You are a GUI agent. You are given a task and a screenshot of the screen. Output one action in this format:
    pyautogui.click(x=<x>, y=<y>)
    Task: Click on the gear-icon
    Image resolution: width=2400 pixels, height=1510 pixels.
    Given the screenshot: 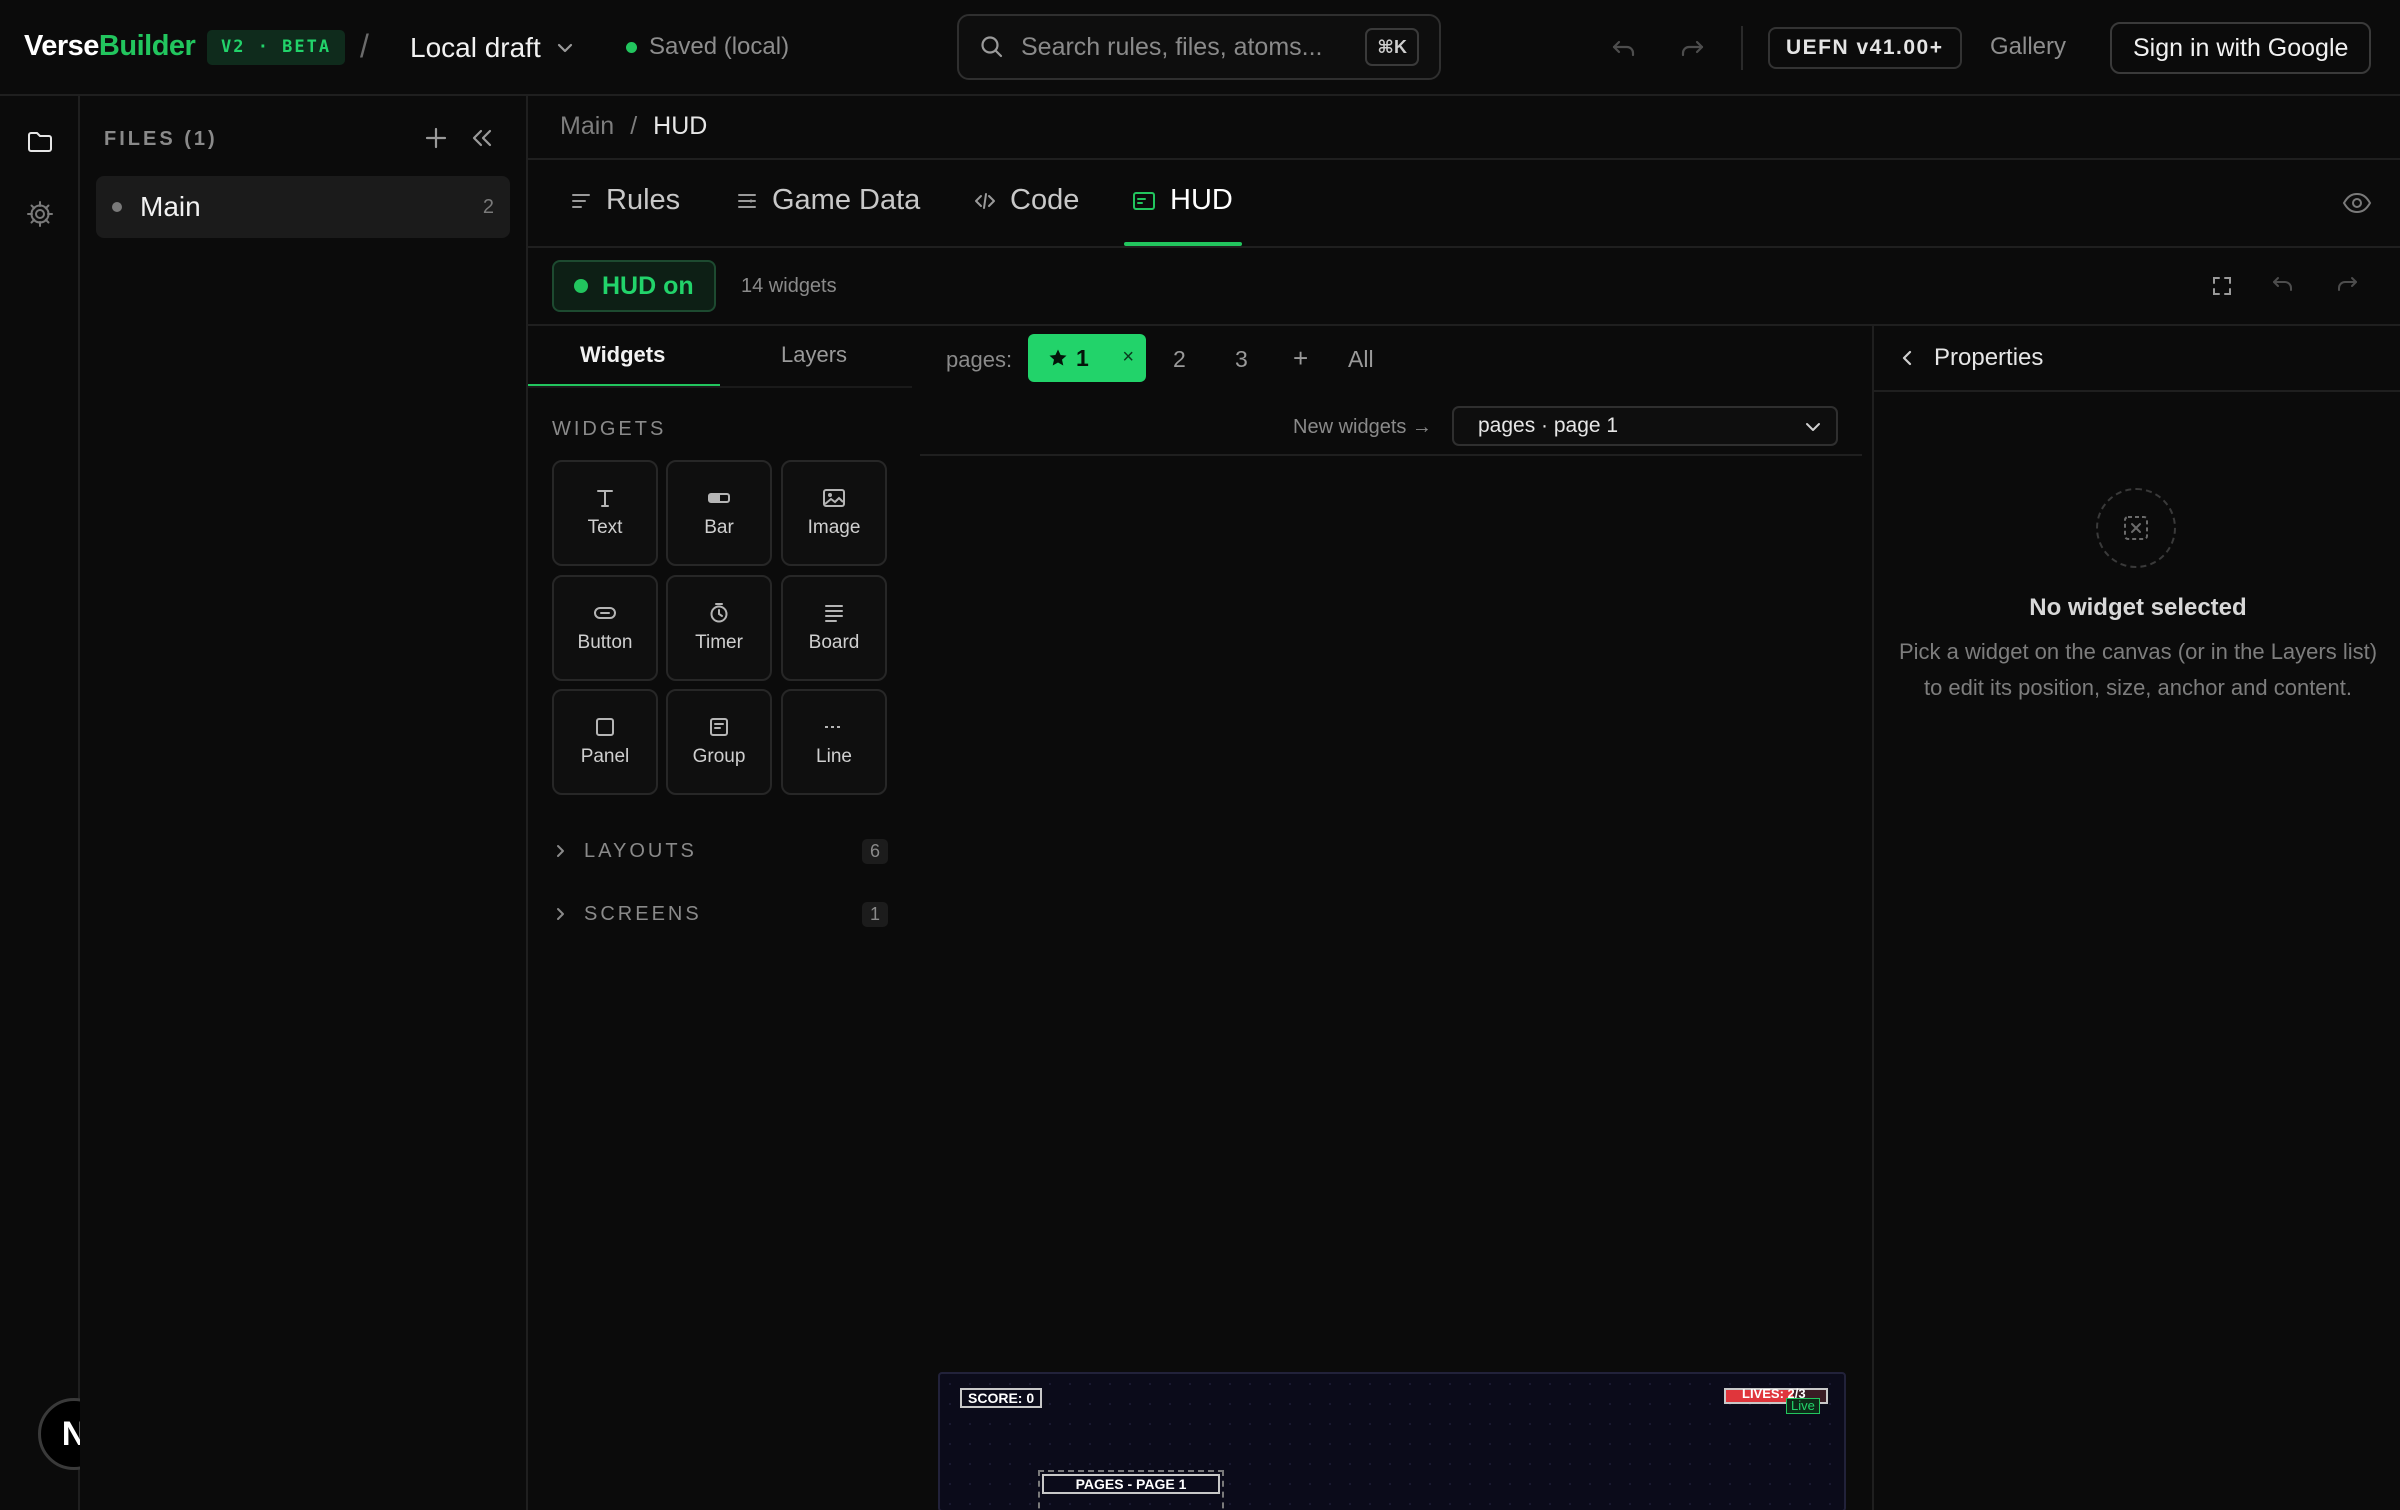 What is the action you would take?
    pyautogui.click(x=40, y=214)
    